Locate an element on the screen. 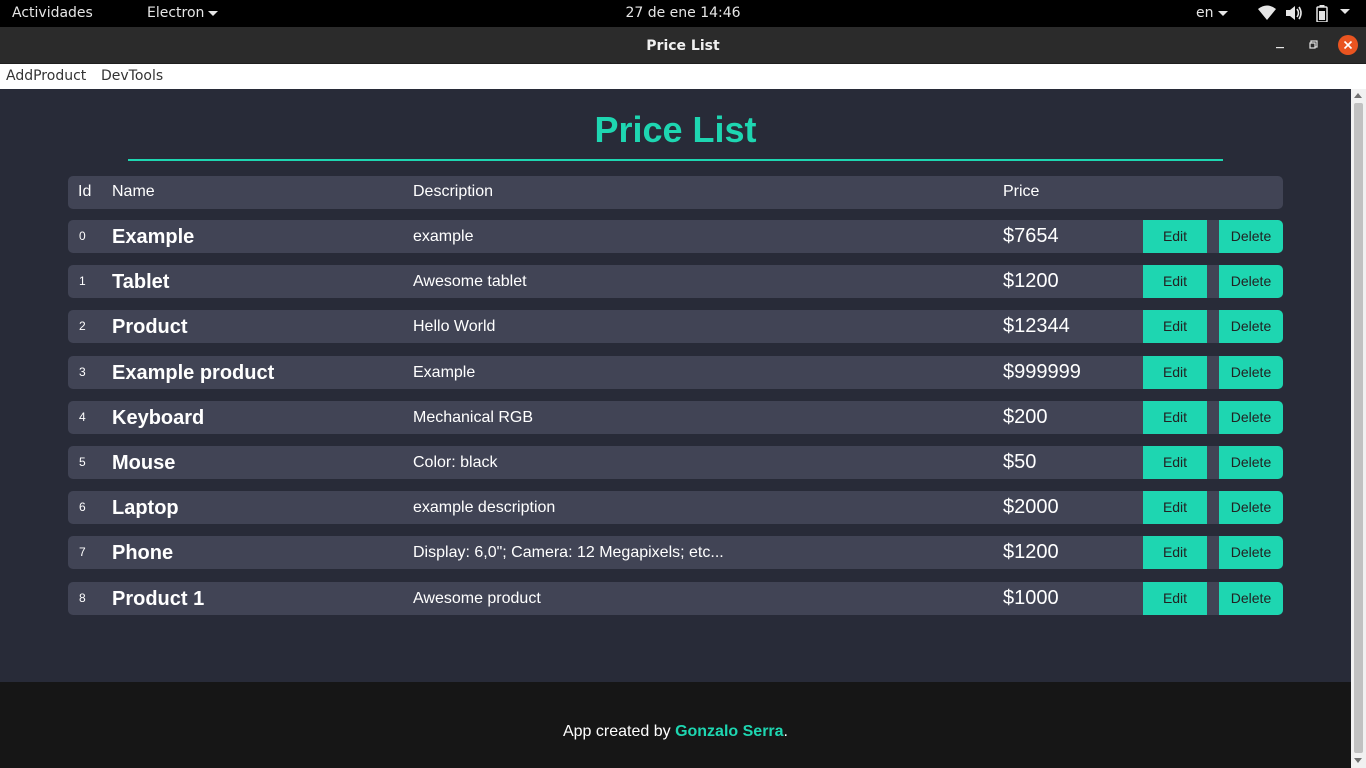 This screenshot has width=1366, height=768. table-header: Id Name Description Price is located at coordinates (675, 192).